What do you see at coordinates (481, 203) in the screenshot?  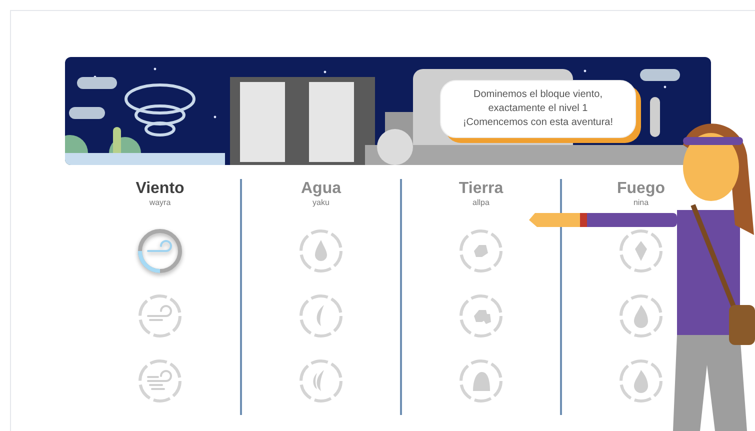 I see `element-subtitle: allpa` at bounding box center [481, 203].